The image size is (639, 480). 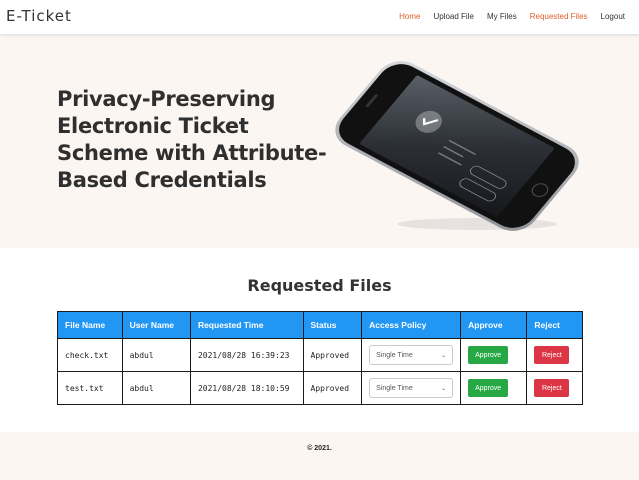 I want to click on nav-upload-file: Upload File, so click(x=453, y=16).